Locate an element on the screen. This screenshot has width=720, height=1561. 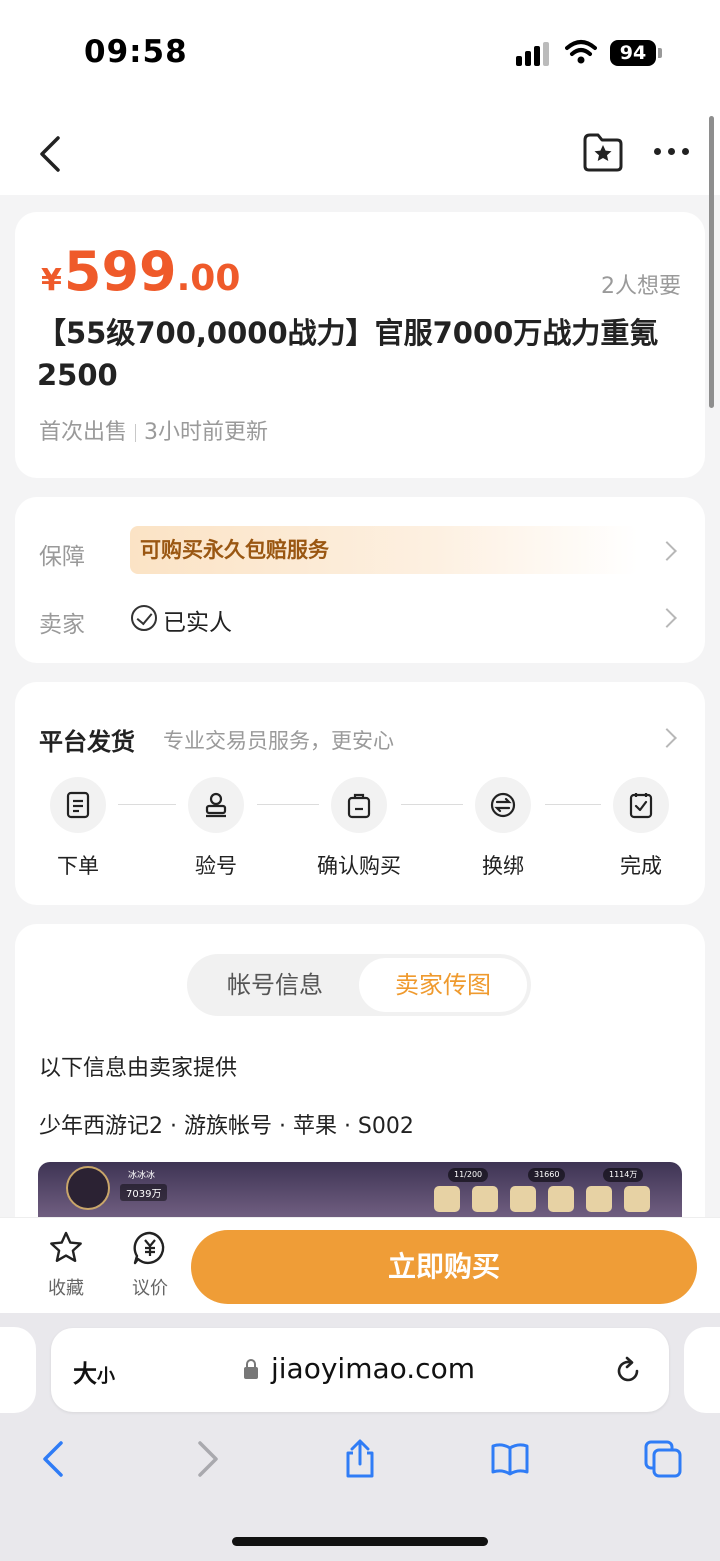
delivery-process-card: 平台发货 专业交易员服务，更安心 下单 验号 确认购买 换绑 完成 is located at coordinates (360, 793).